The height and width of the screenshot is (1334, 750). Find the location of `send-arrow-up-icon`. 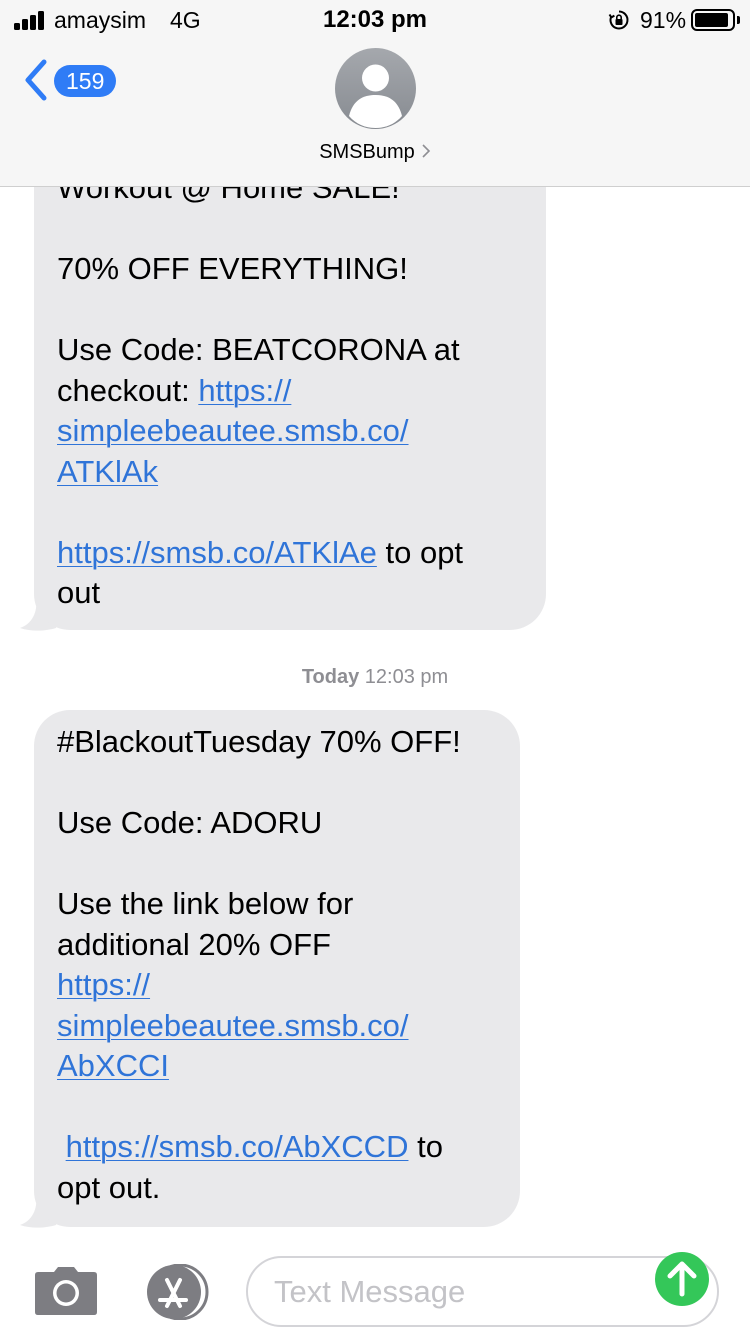

send-arrow-up-icon is located at coordinates (682, 1279).